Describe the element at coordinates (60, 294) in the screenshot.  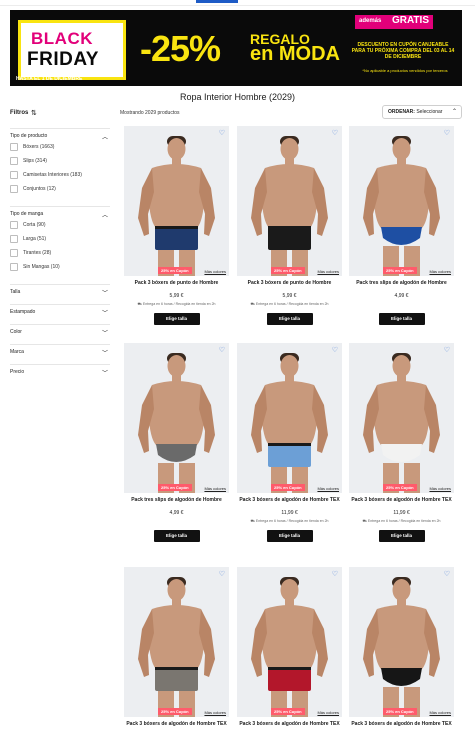
I see `facet-header: Talla ﹀` at that location.